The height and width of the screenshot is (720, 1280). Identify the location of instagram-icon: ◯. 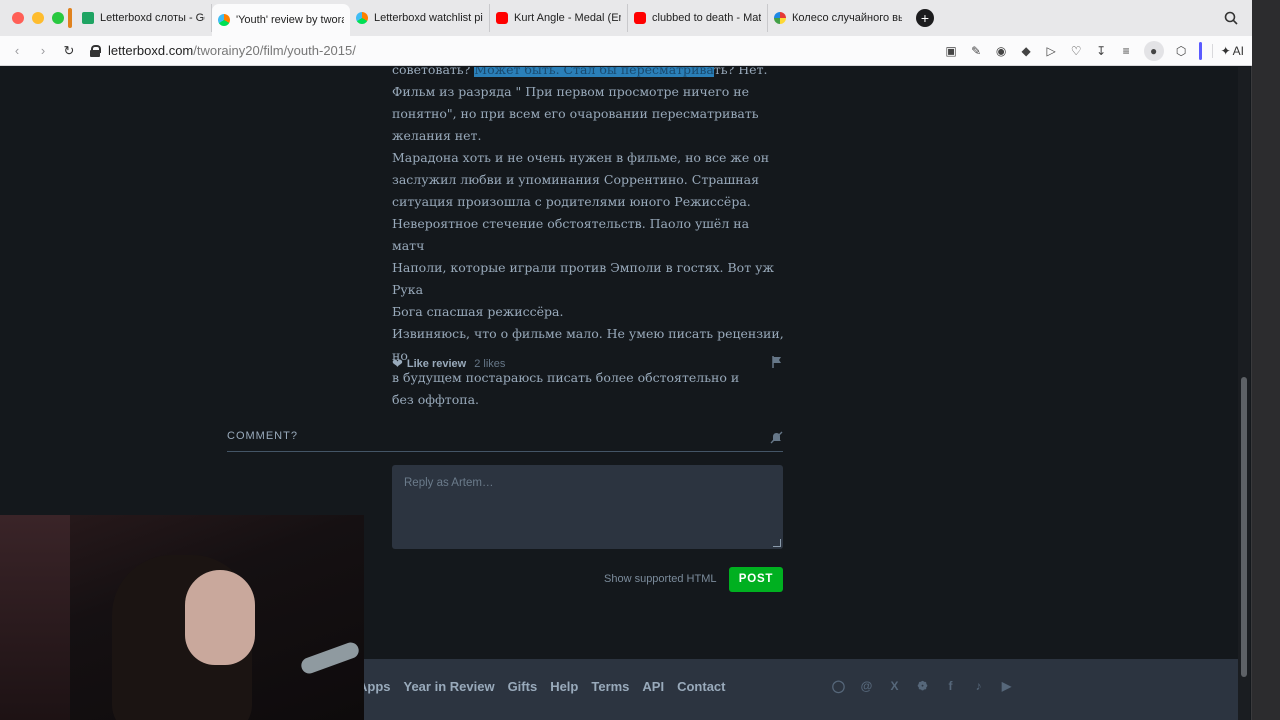
(838, 685).